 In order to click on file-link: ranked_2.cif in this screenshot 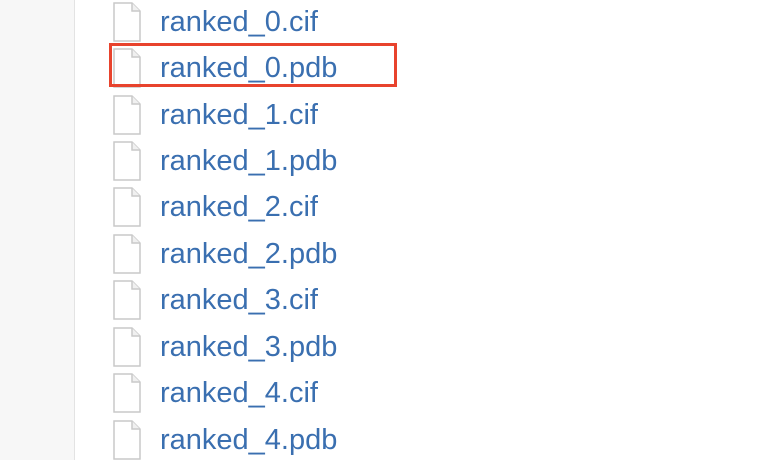, I will do `click(239, 207)`.